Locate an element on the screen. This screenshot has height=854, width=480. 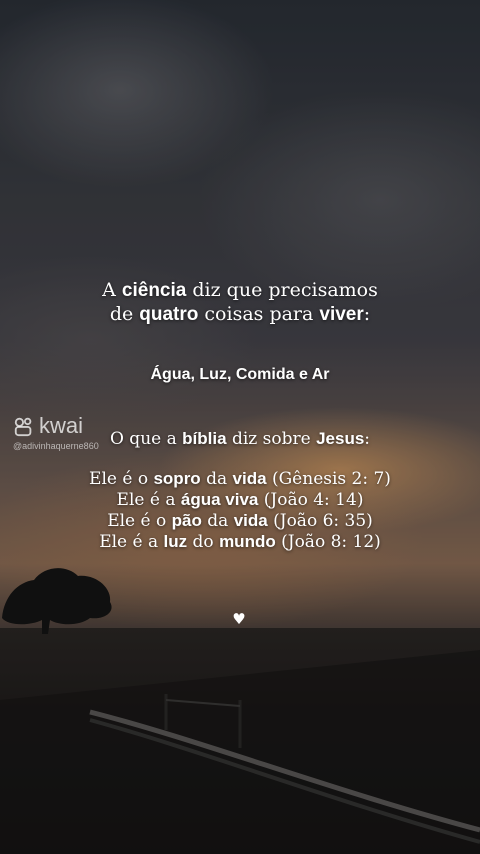
verse-line: Ele é o sopro da vida (Gênesis 2: 7) is located at coordinates (240, 479).